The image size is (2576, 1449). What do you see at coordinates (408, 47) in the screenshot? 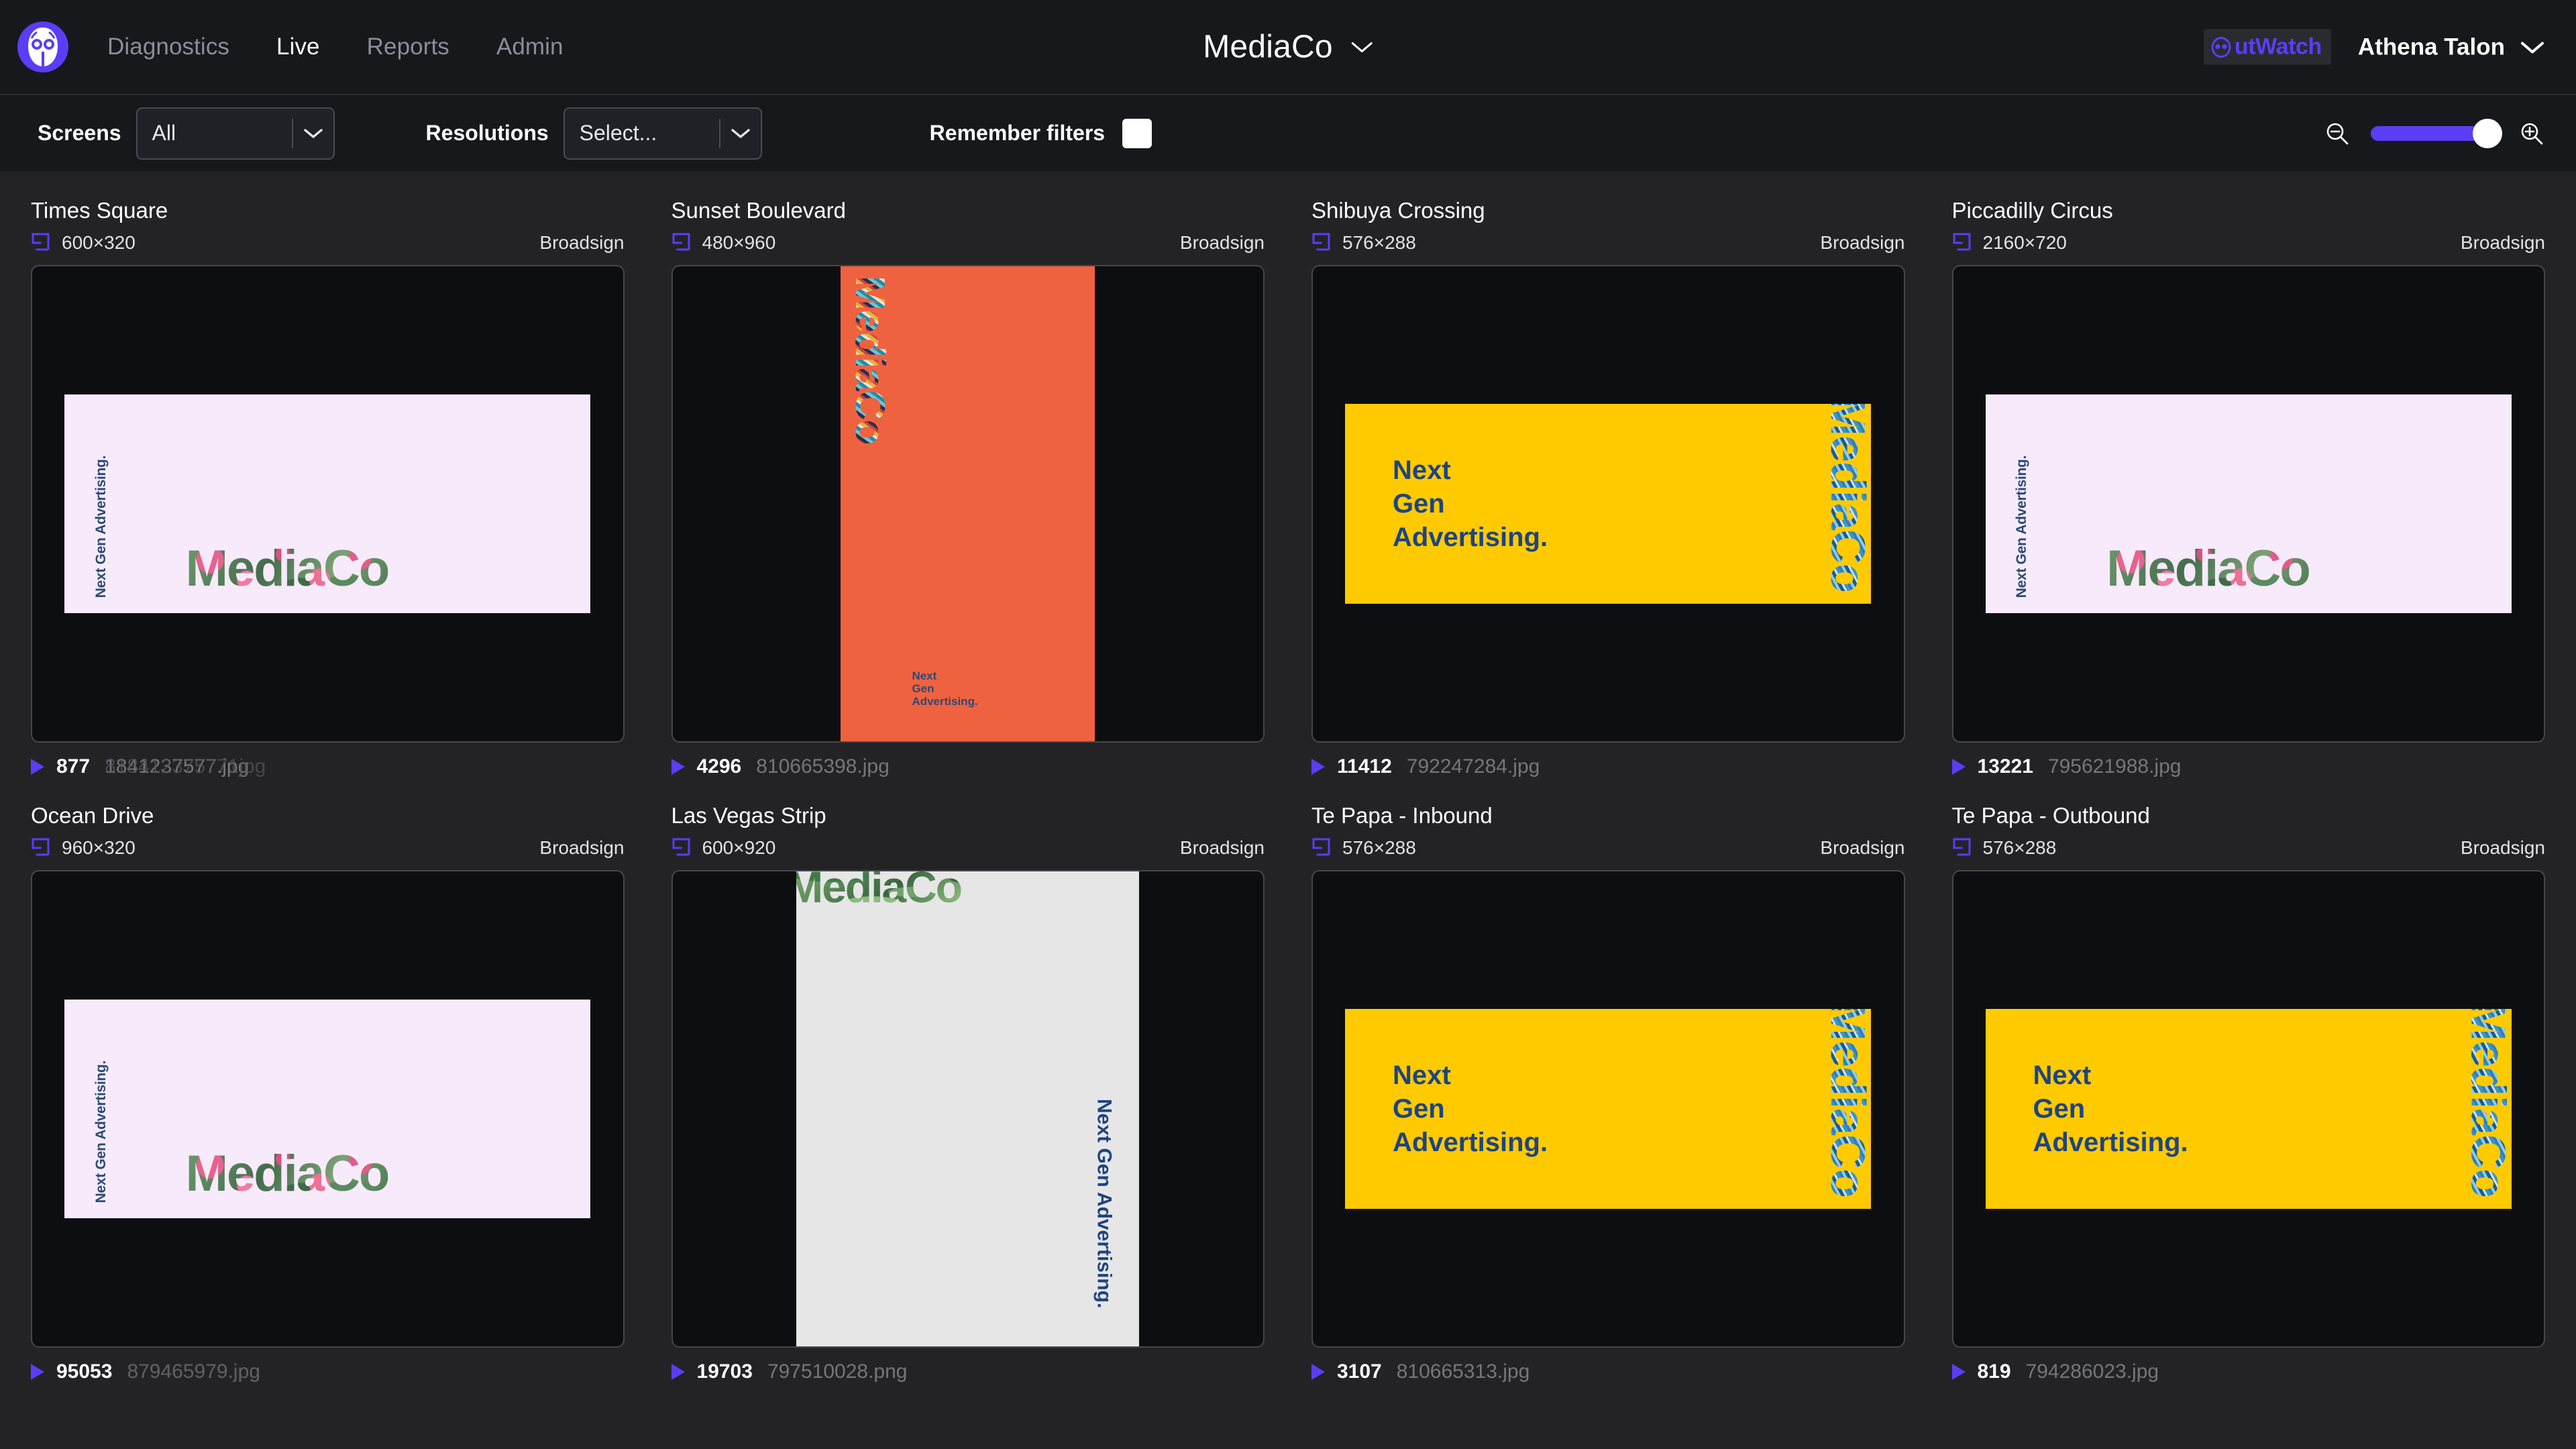
I see `nav-item-reports: Reports` at bounding box center [408, 47].